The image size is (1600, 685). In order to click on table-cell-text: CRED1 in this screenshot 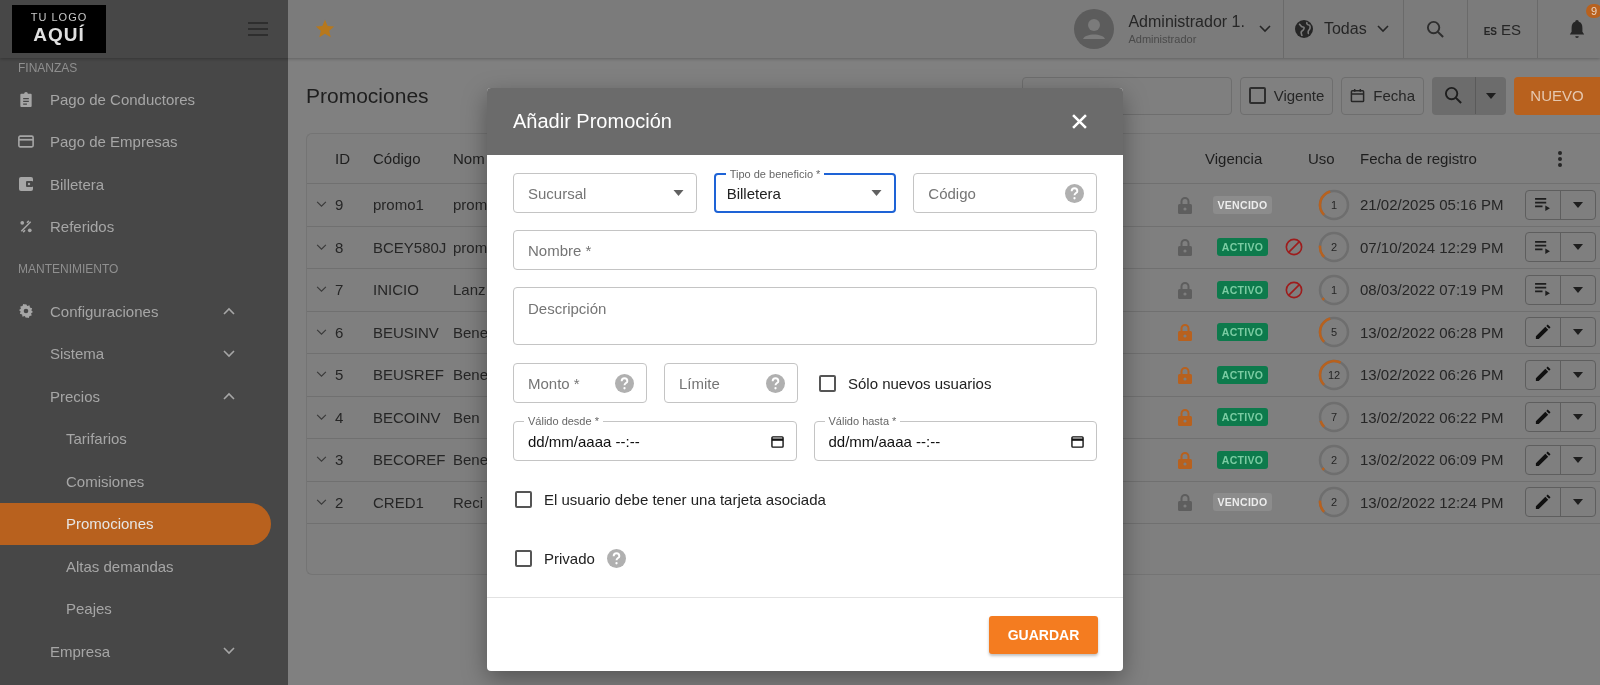, I will do `click(399, 502)`.